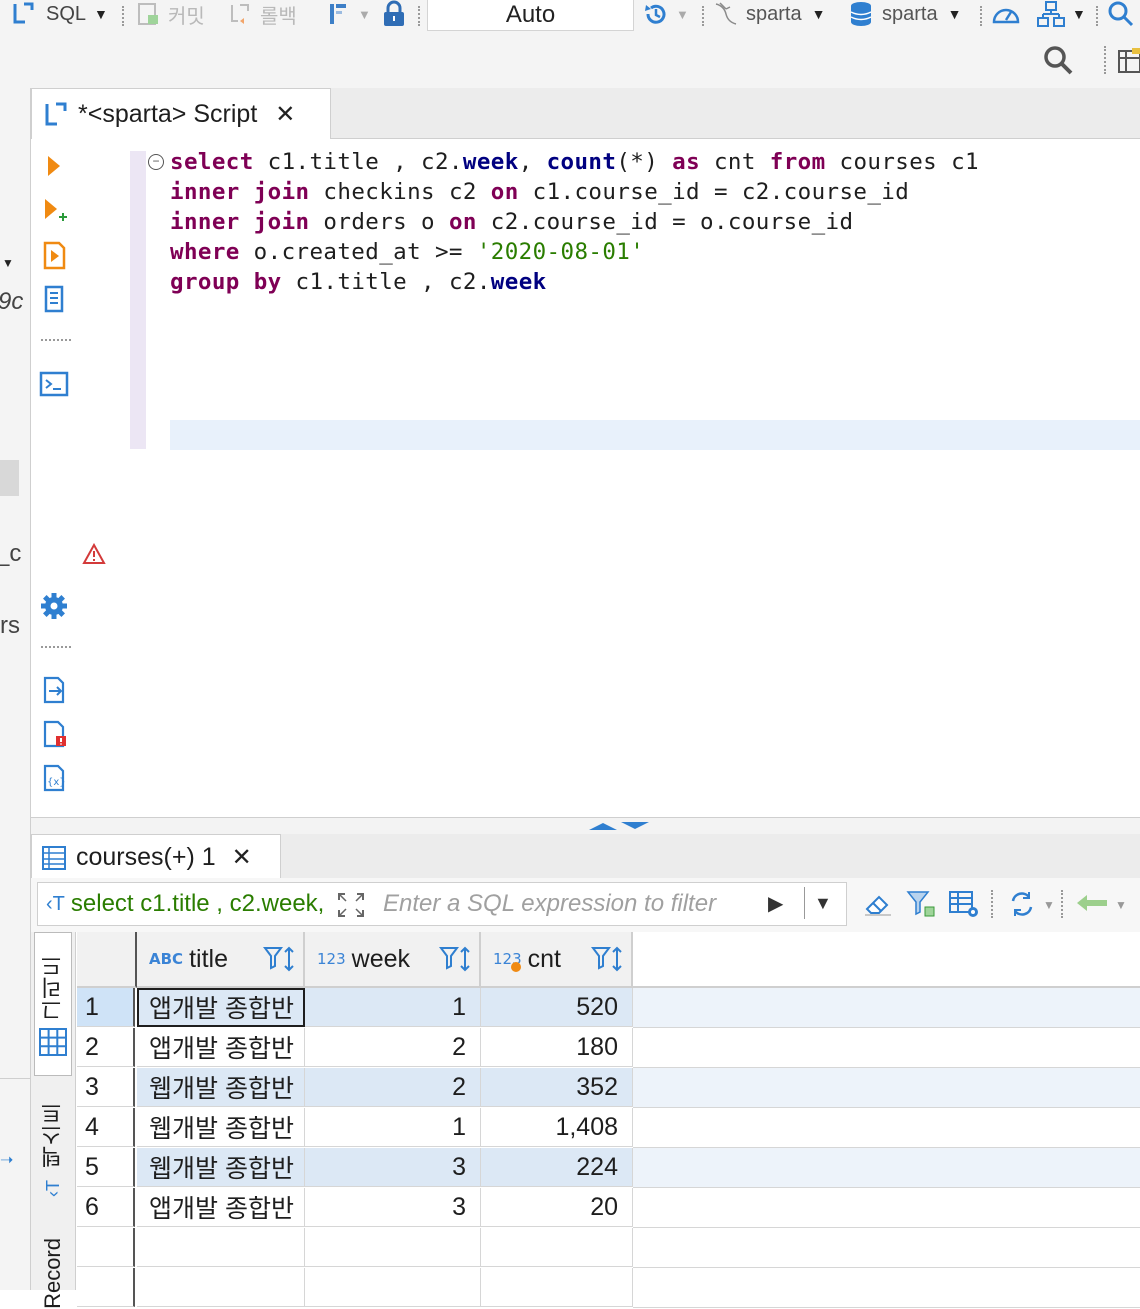 The height and width of the screenshot is (1309, 1140). I want to click on filter-settings-icon, so click(921, 904).